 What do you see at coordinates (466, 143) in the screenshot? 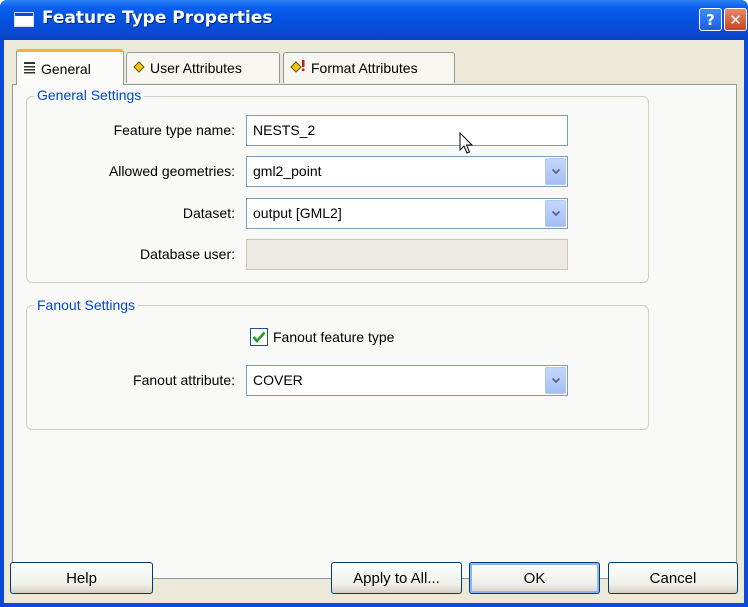
I see `mouse-cursor-icon` at bounding box center [466, 143].